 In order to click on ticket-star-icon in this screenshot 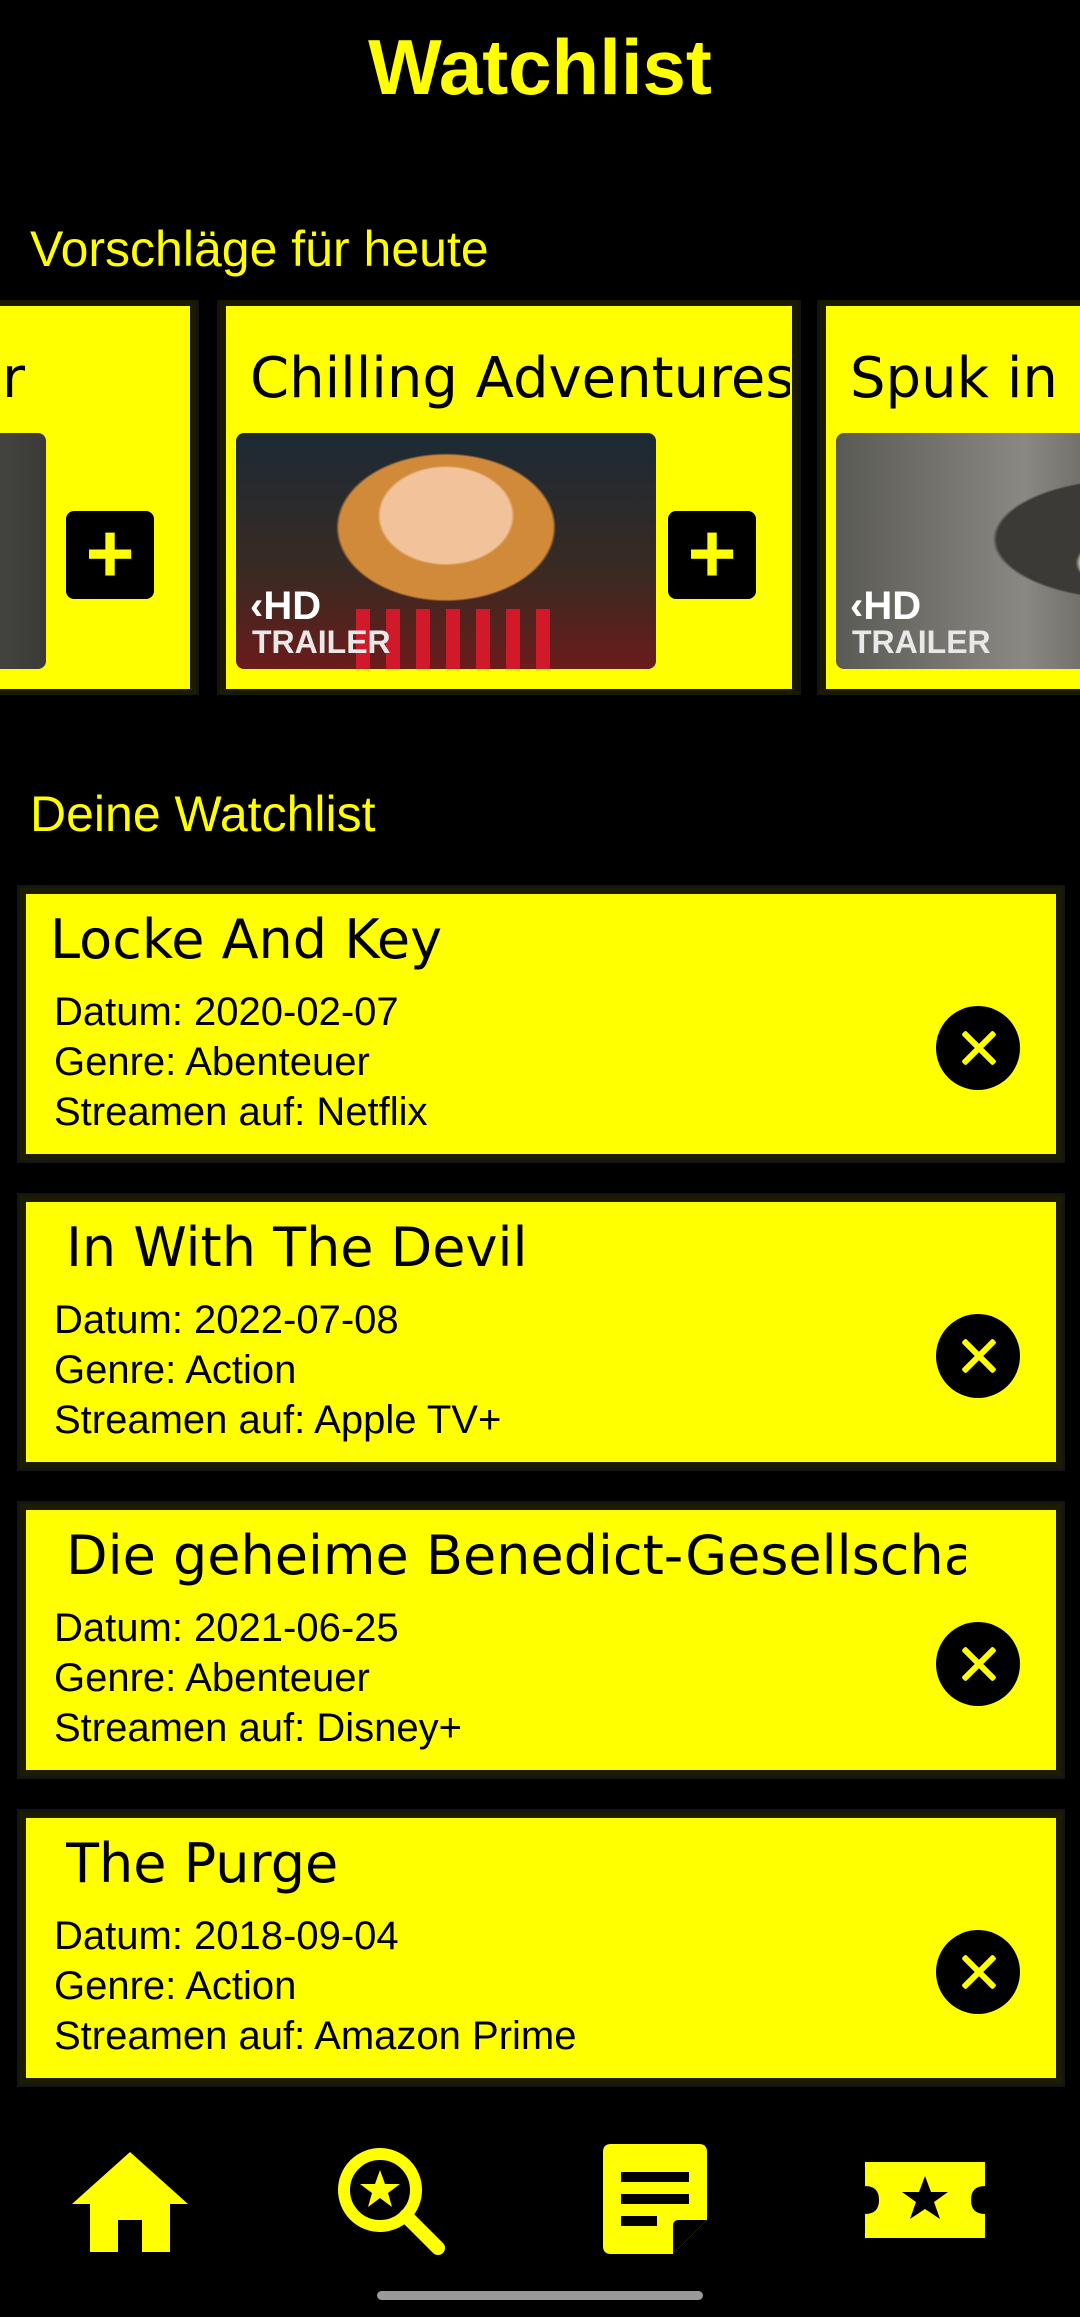, I will do `click(925, 2200)`.